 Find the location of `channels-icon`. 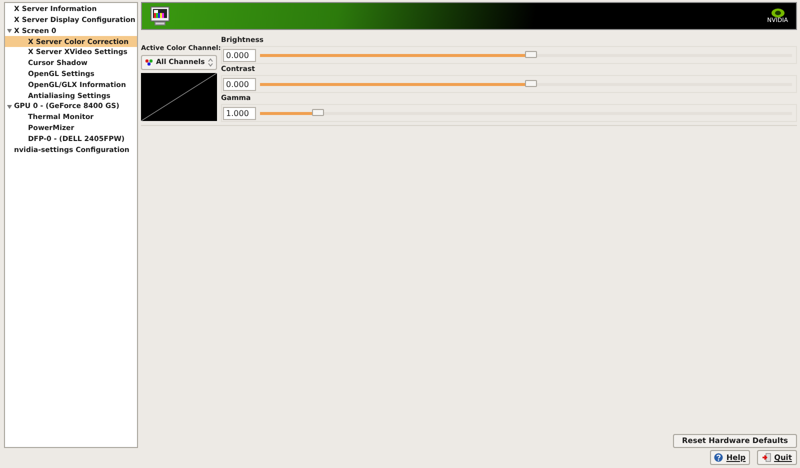

channels-icon is located at coordinates (149, 62).